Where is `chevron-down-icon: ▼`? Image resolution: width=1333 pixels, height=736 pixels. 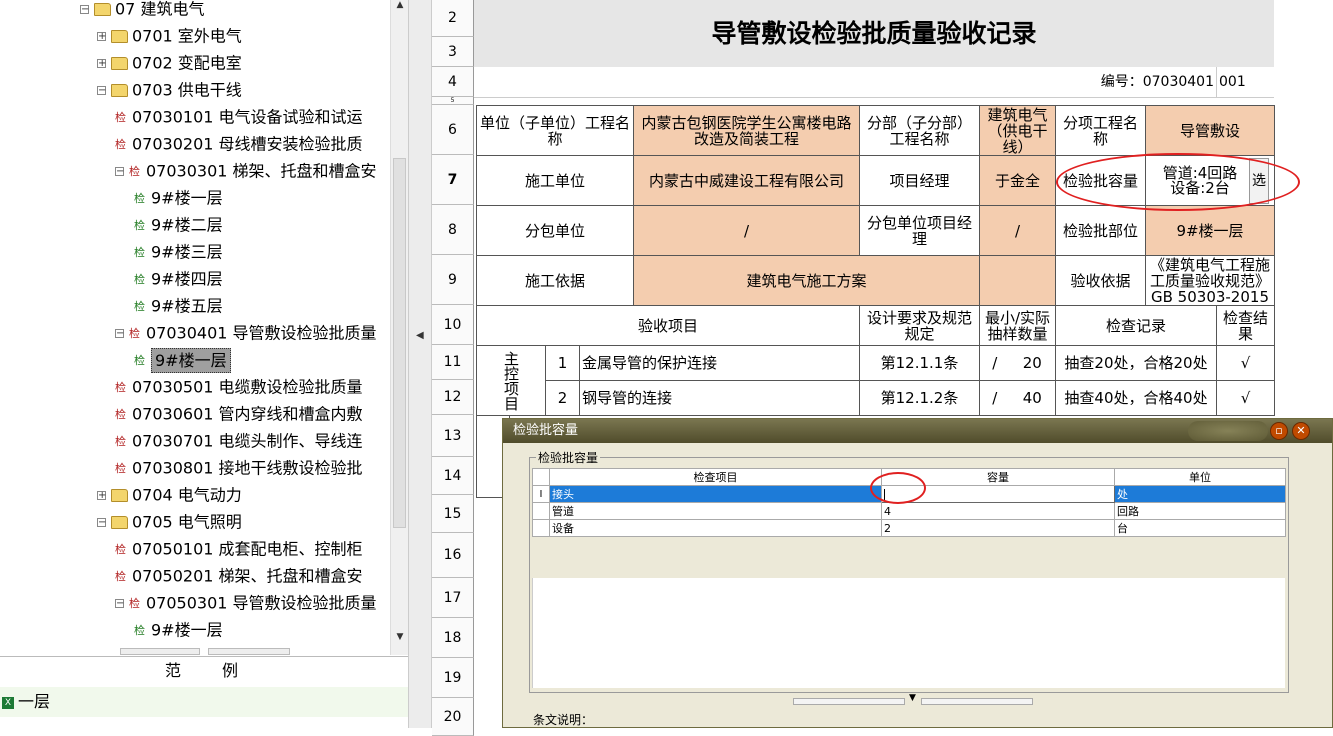 chevron-down-icon: ▼ is located at coordinates (912, 698).